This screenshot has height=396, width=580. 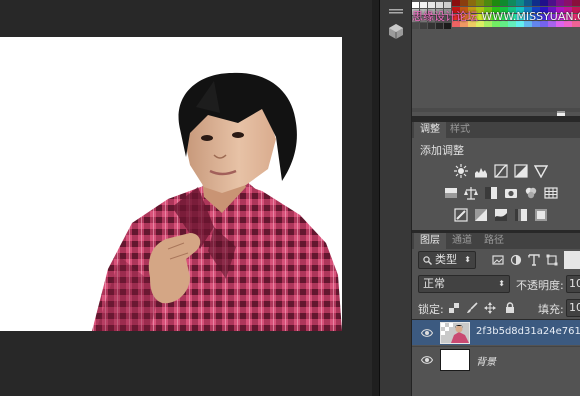 I want to click on lock-brush-icon, so click(x=472, y=308).